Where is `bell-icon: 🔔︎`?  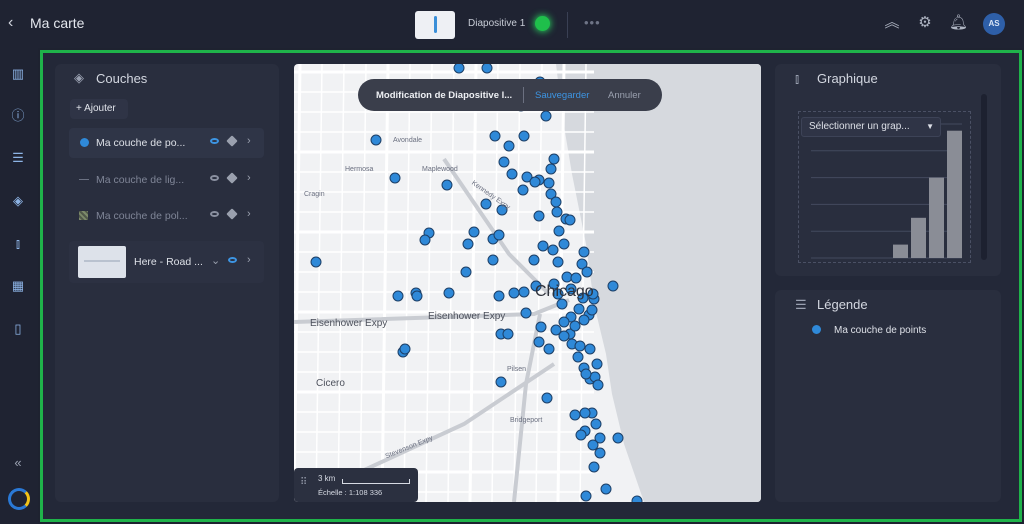 bell-icon: 🔔︎ is located at coordinates (958, 23).